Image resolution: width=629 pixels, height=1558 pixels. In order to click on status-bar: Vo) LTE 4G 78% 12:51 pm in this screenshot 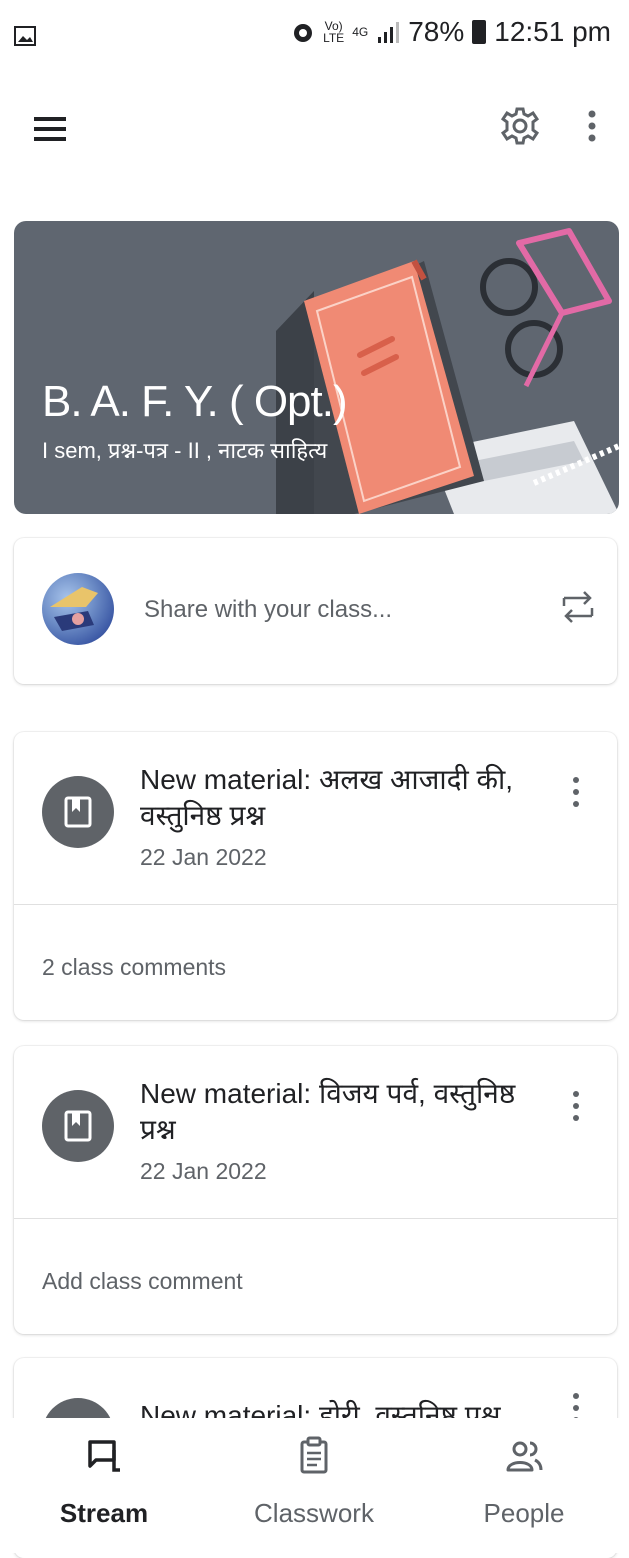, I will do `click(314, 44)`.